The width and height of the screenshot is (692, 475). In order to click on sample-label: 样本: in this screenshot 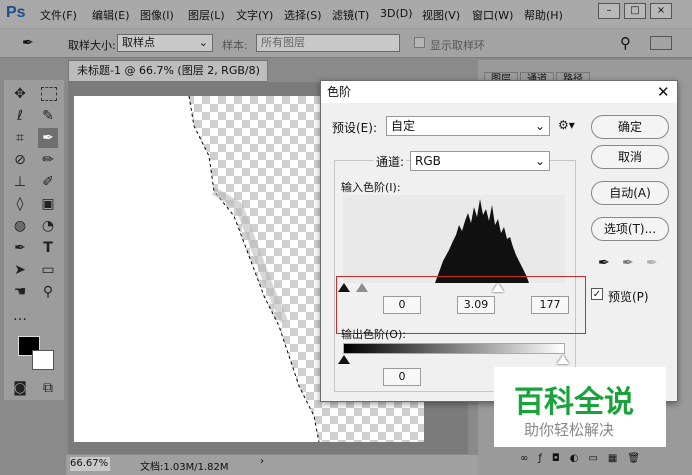, I will do `click(235, 45)`.